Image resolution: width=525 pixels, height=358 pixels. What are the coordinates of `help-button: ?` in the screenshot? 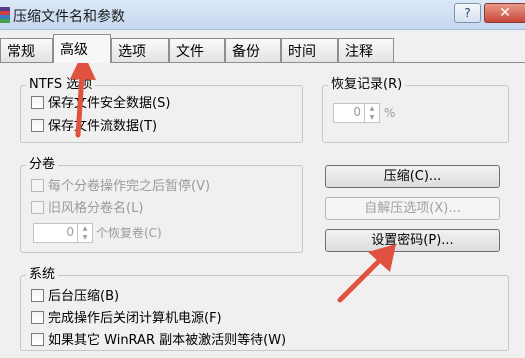 It's located at (467, 13).